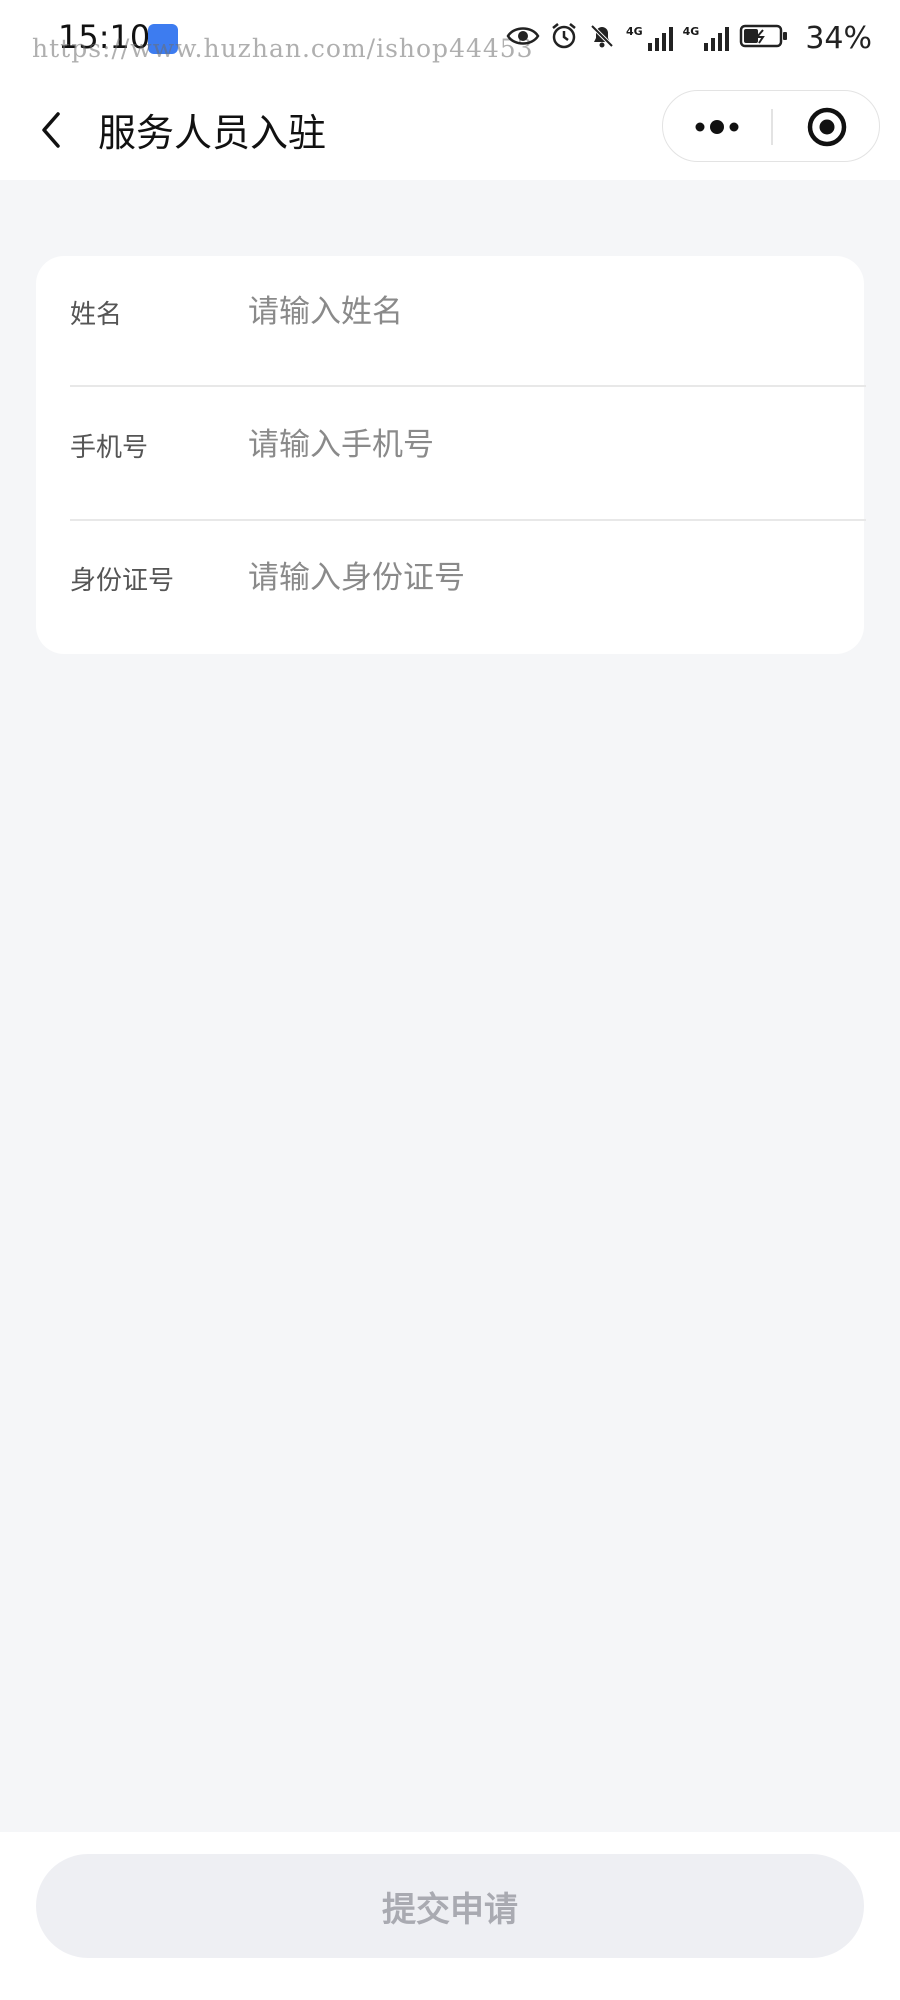 The width and height of the screenshot is (900, 2000). I want to click on id-number-field-row: 身份证号, so click(450, 588).